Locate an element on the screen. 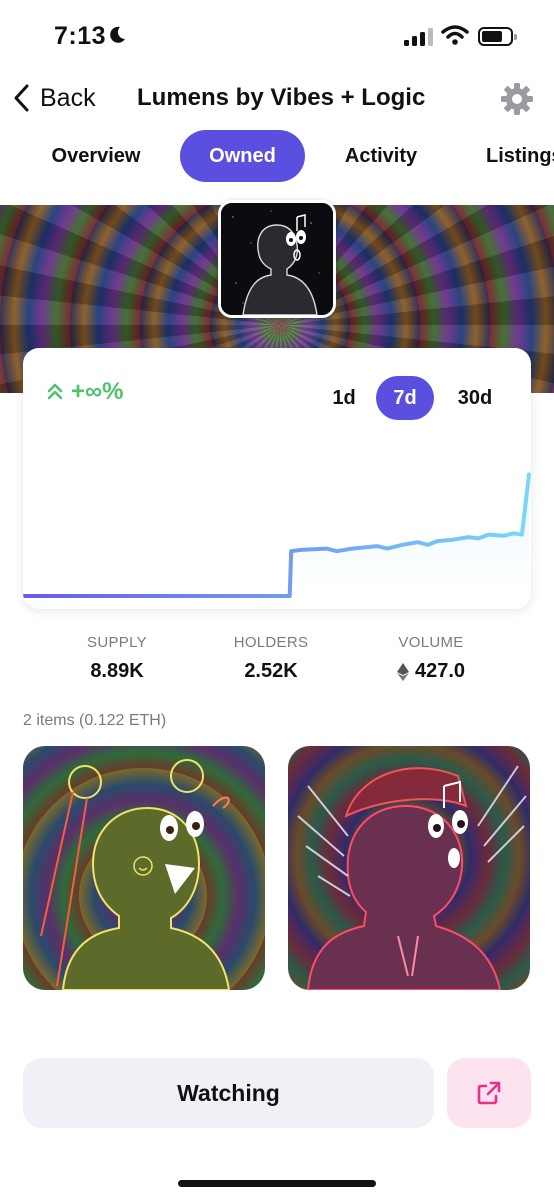 This screenshot has width=554, height=1200. stat-value: 427.0 is located at coordinates (440, 671).